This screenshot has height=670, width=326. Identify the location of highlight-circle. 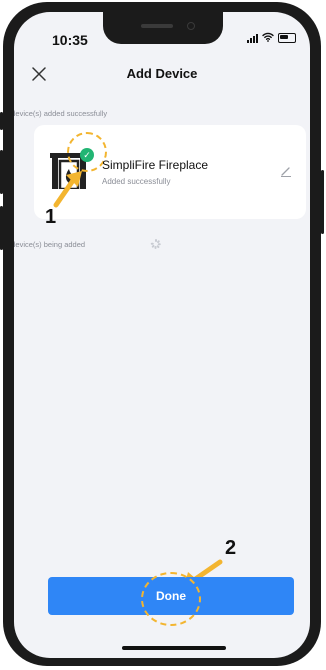
(171, 599).